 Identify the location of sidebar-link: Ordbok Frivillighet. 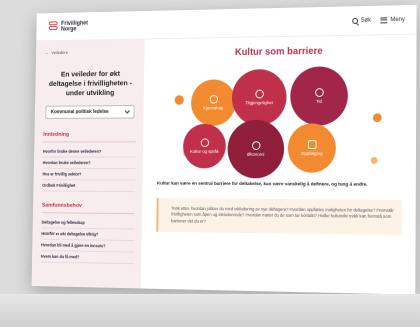
(89, 186).